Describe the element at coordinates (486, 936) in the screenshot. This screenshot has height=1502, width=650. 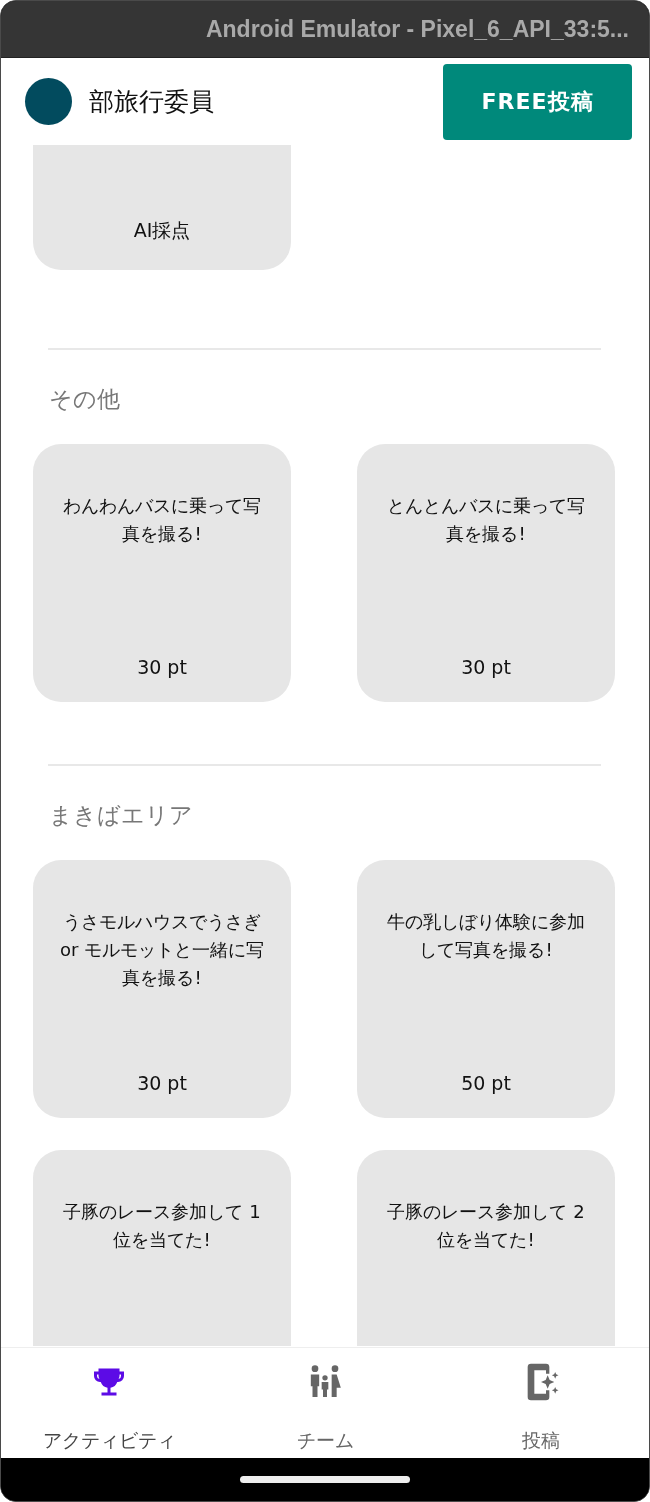
I see `card-title: 牛の乳しぼり体験に参加して写真を撮る!` at that location.